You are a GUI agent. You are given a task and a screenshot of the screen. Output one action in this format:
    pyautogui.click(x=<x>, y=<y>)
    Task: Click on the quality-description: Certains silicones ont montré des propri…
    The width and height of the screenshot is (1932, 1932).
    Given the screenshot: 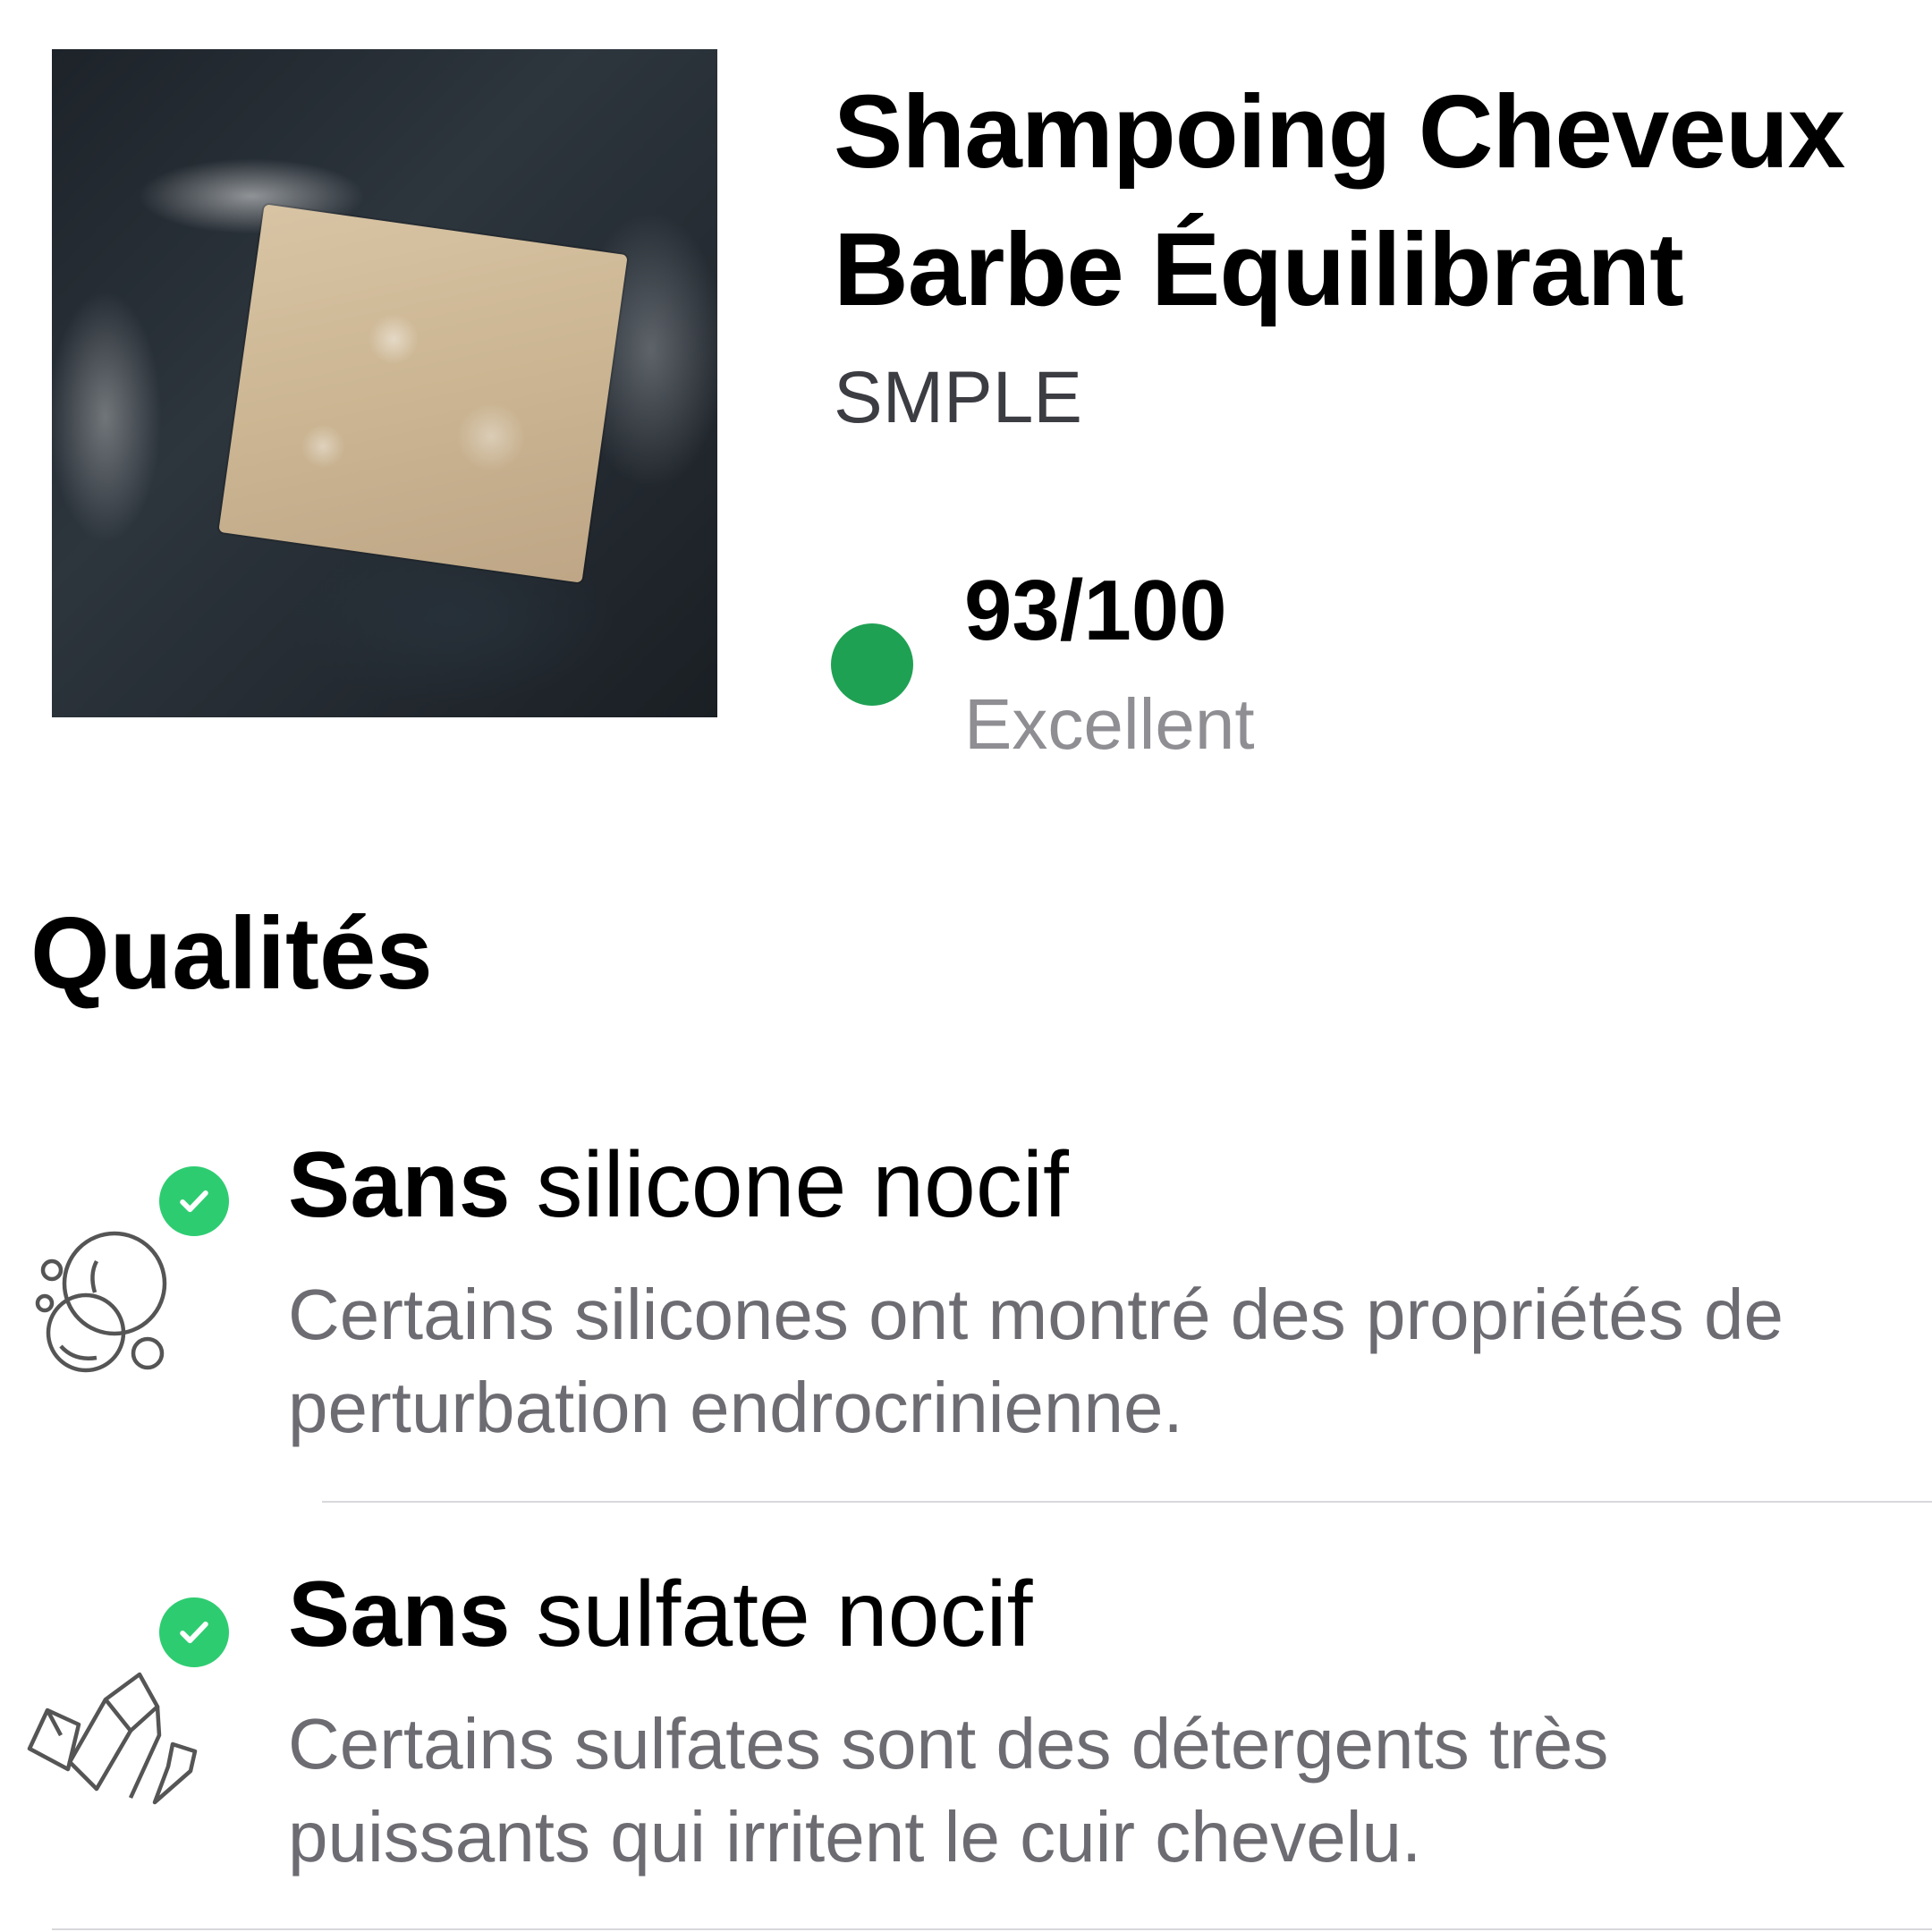 What is the action you would take?
    pyautogui.click(x=1036, y=1361)
    